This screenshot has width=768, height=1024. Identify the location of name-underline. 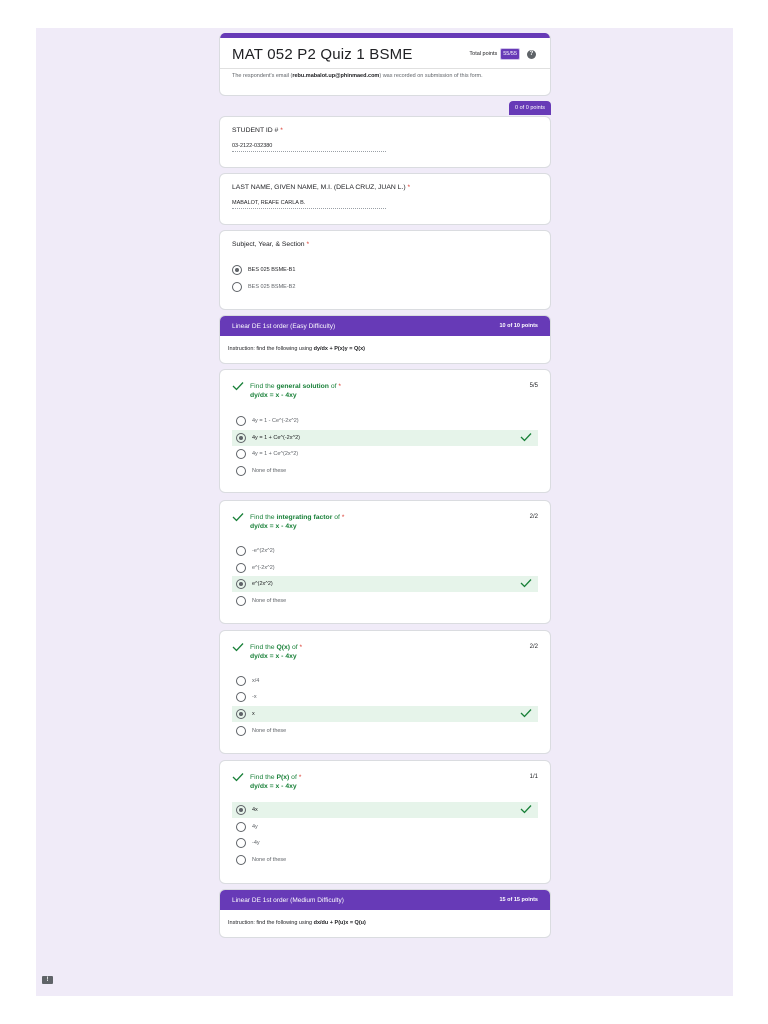
(309, 208).